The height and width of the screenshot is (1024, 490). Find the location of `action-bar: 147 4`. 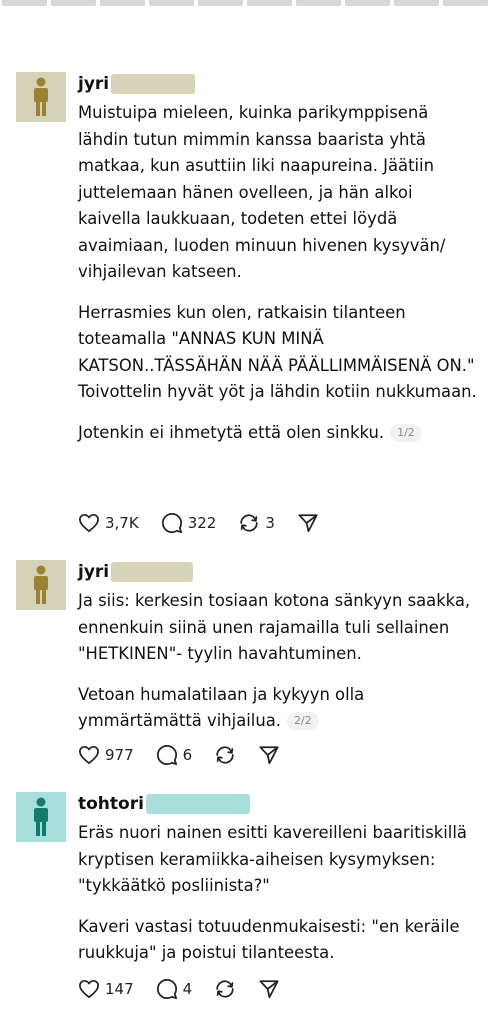

action-bar: 147 4 is located at coordinates (190, 989).